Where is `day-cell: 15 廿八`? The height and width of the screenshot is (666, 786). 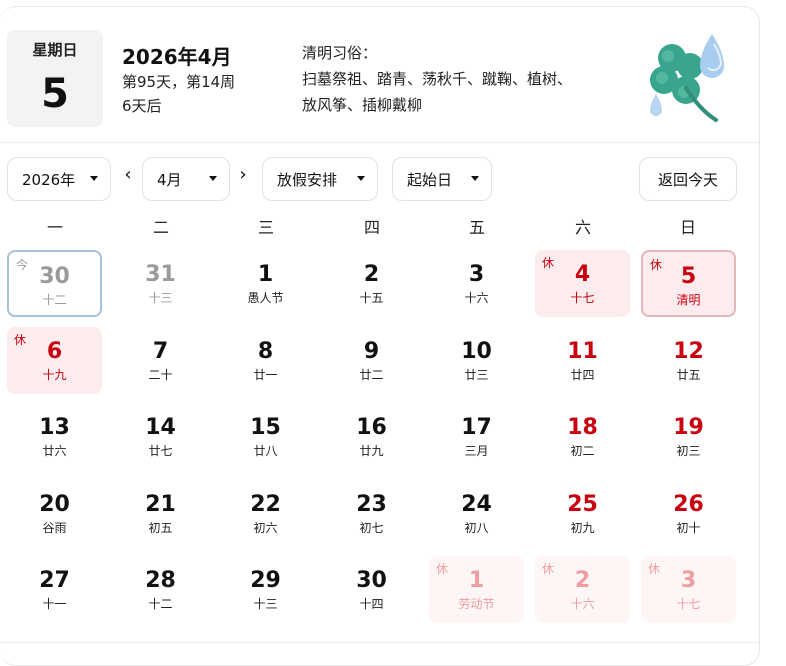 day-cell: 15 廿八 is located at coordinates (265, 436).